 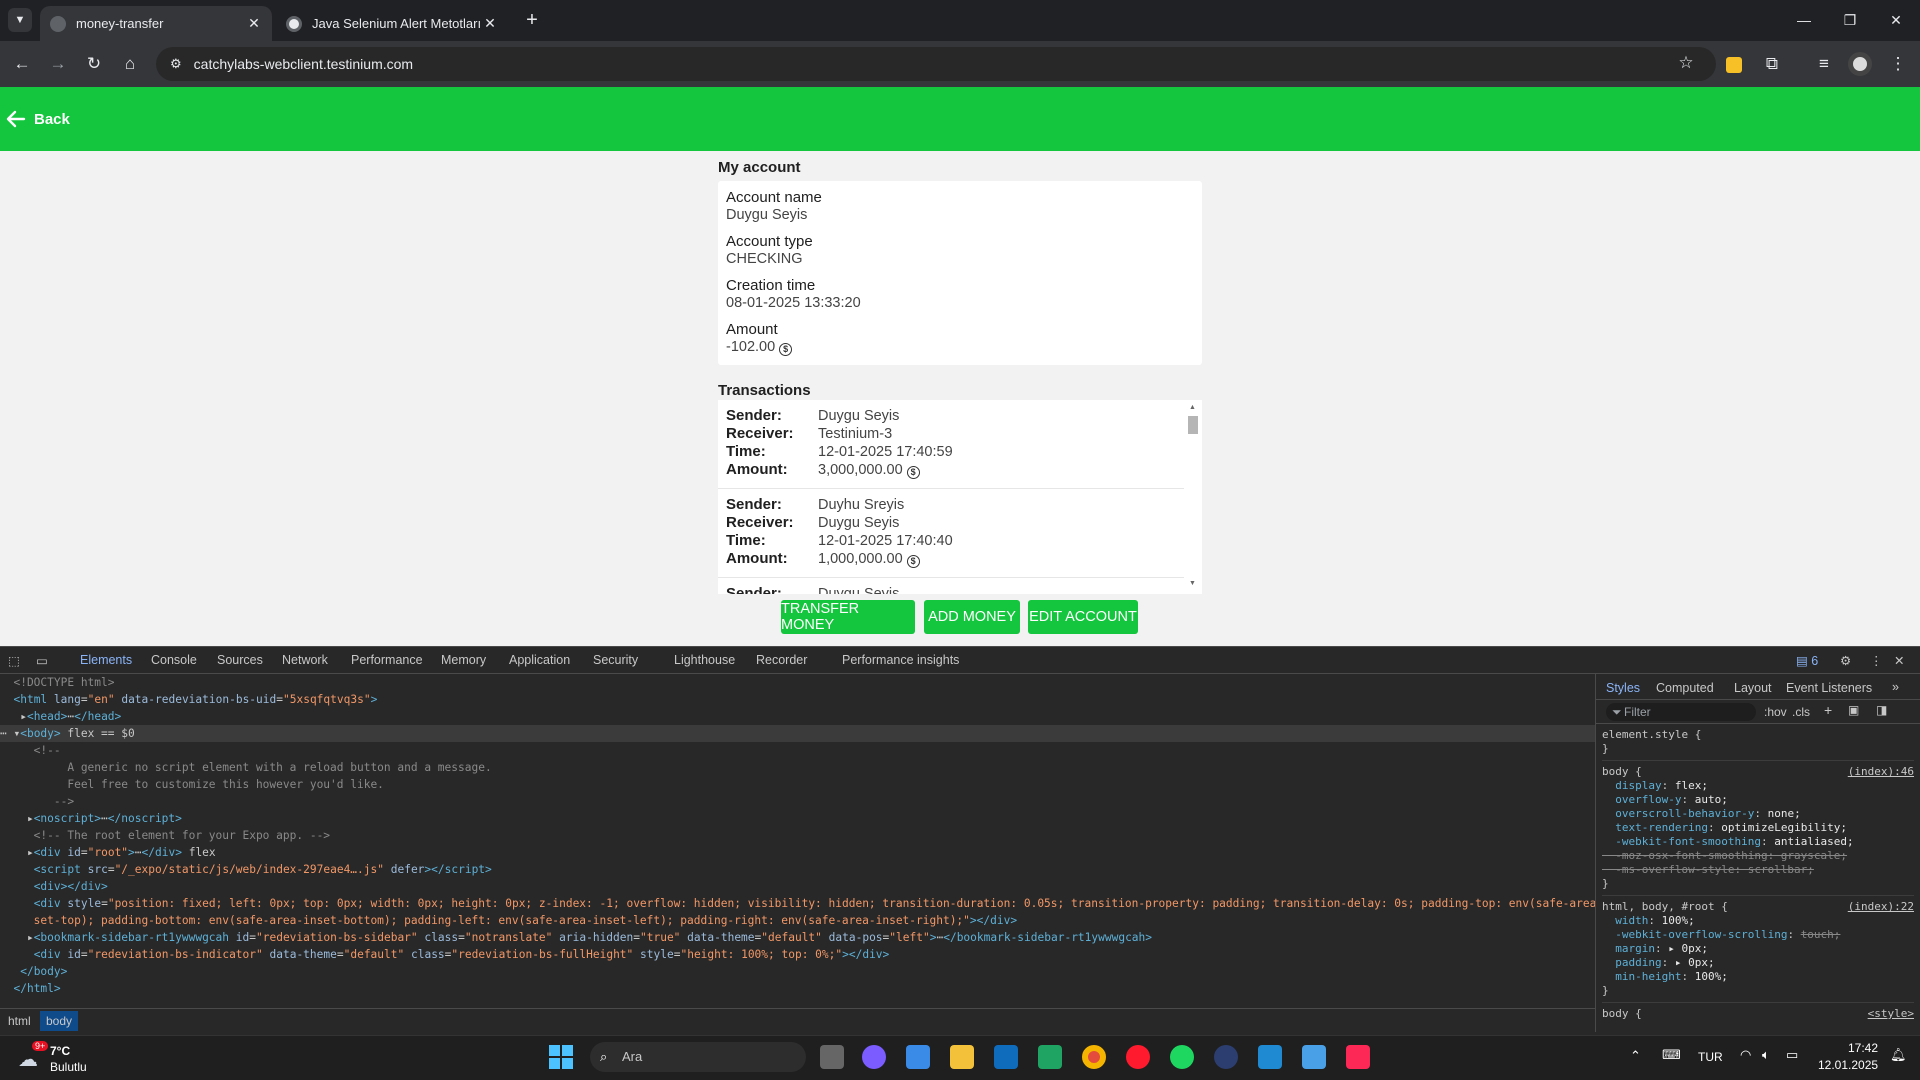 I want to click on issues-icon: ▤ 6, so click(x=1807, y=660).